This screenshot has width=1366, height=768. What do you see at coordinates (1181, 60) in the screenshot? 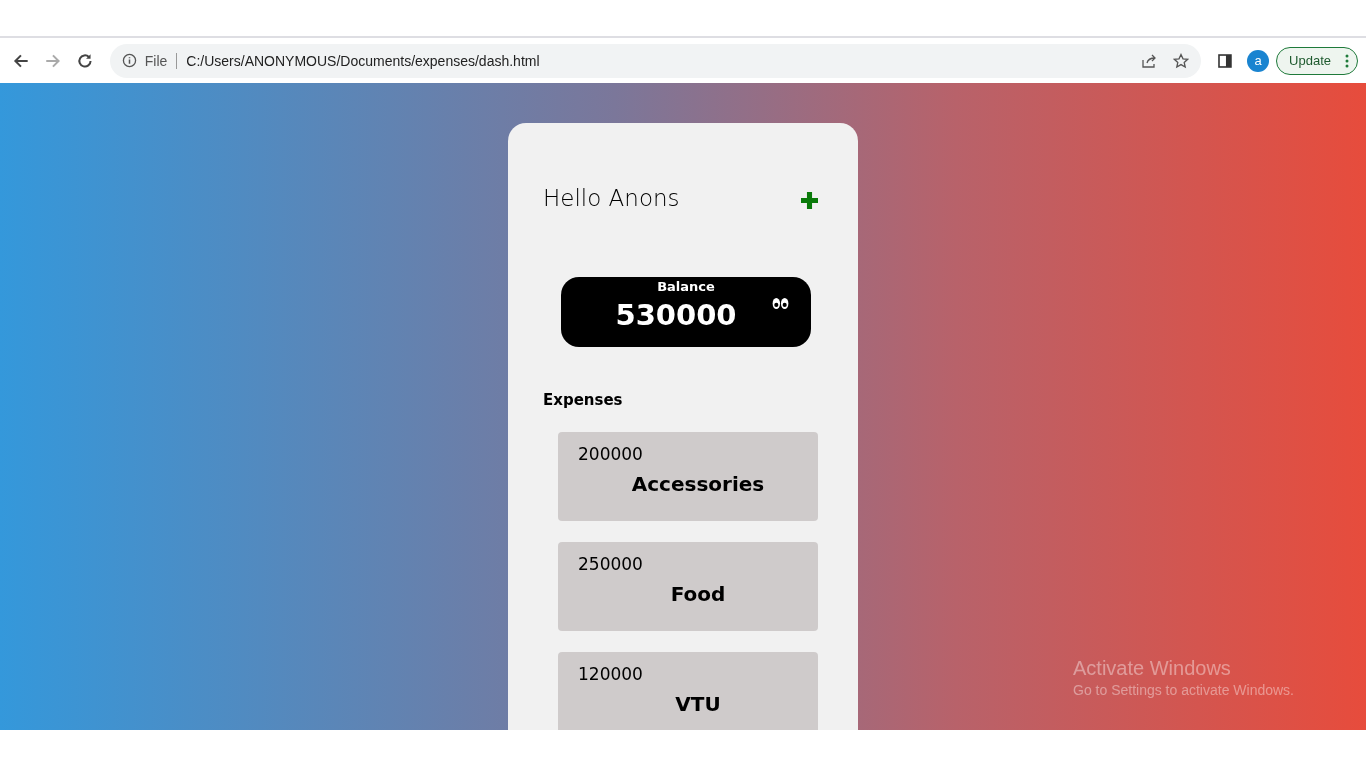
I see `star-icon` at bounding box center [1181, 60].